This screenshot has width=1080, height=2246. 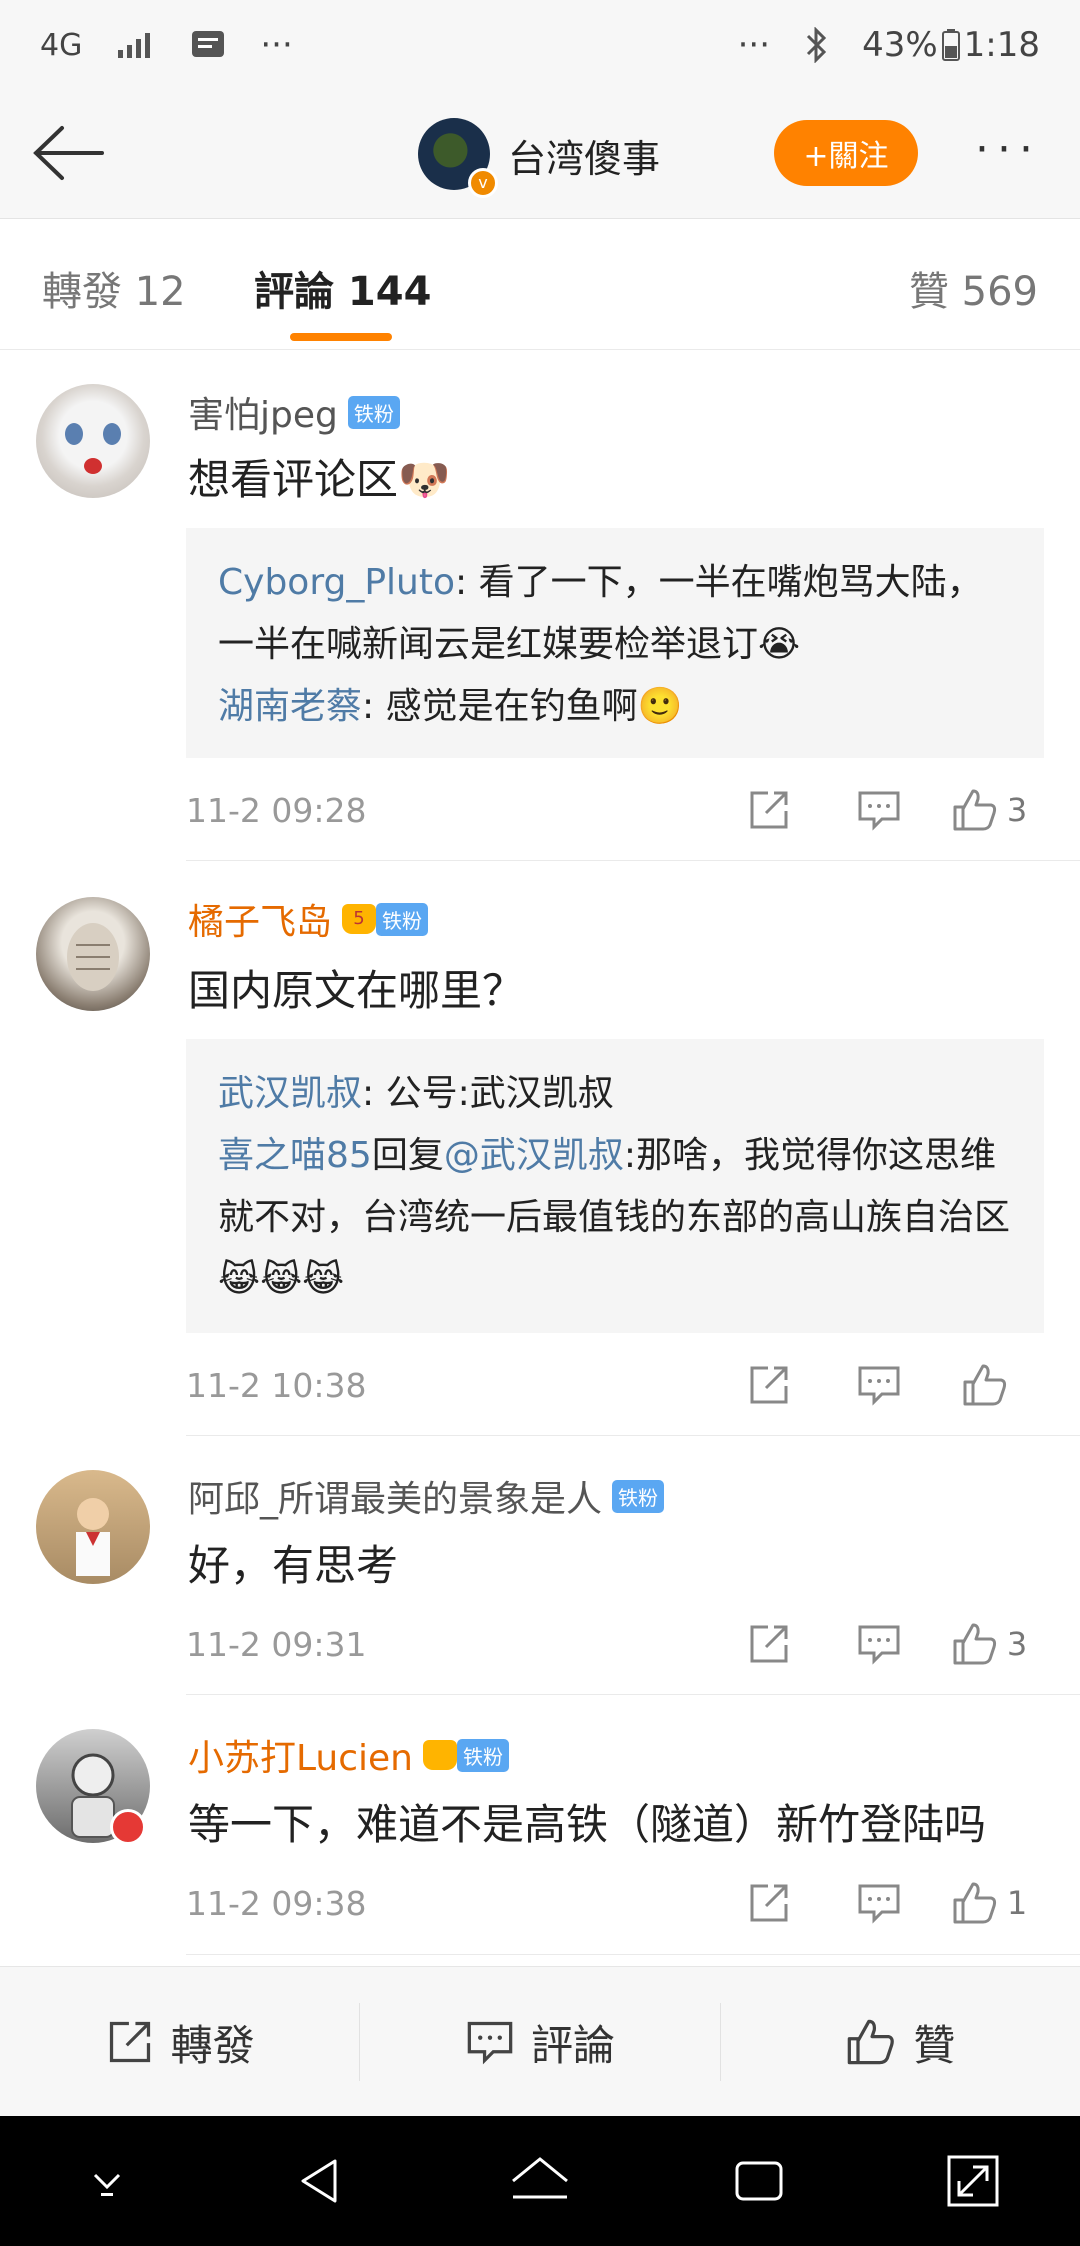 What do you see at coordinates (615, 1385) in the screenshot?
I see `comment-meta: 11-2 10:38` at bounding box center [615, 1385].